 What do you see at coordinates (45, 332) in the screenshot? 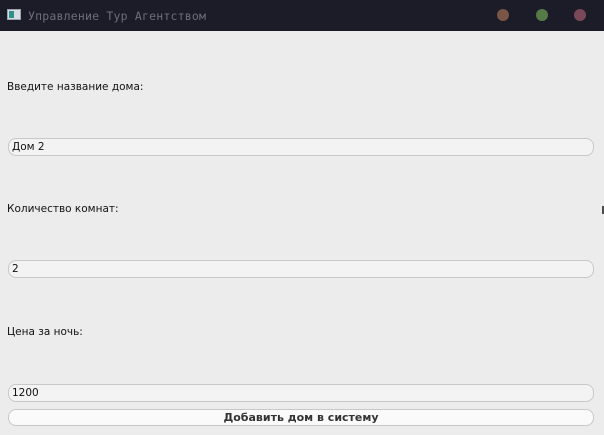
I see `price-per-night-label: Цена за ночь:` at bounding box center [45, 332].